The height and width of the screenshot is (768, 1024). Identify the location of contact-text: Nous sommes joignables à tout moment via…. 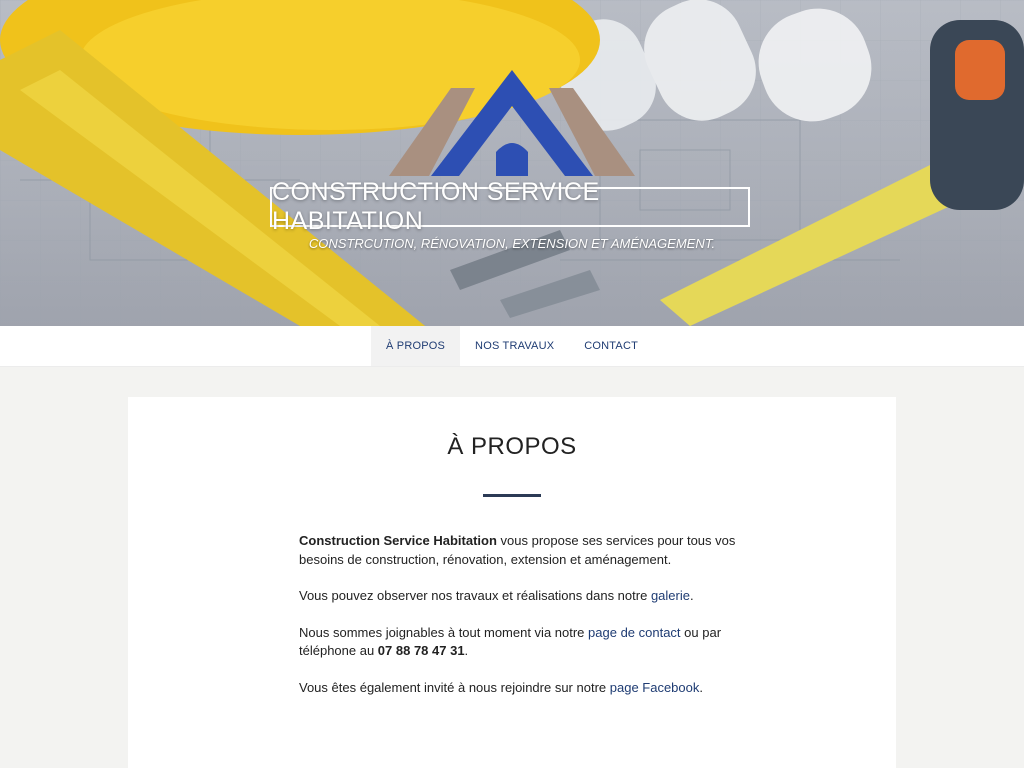
(444, 632).